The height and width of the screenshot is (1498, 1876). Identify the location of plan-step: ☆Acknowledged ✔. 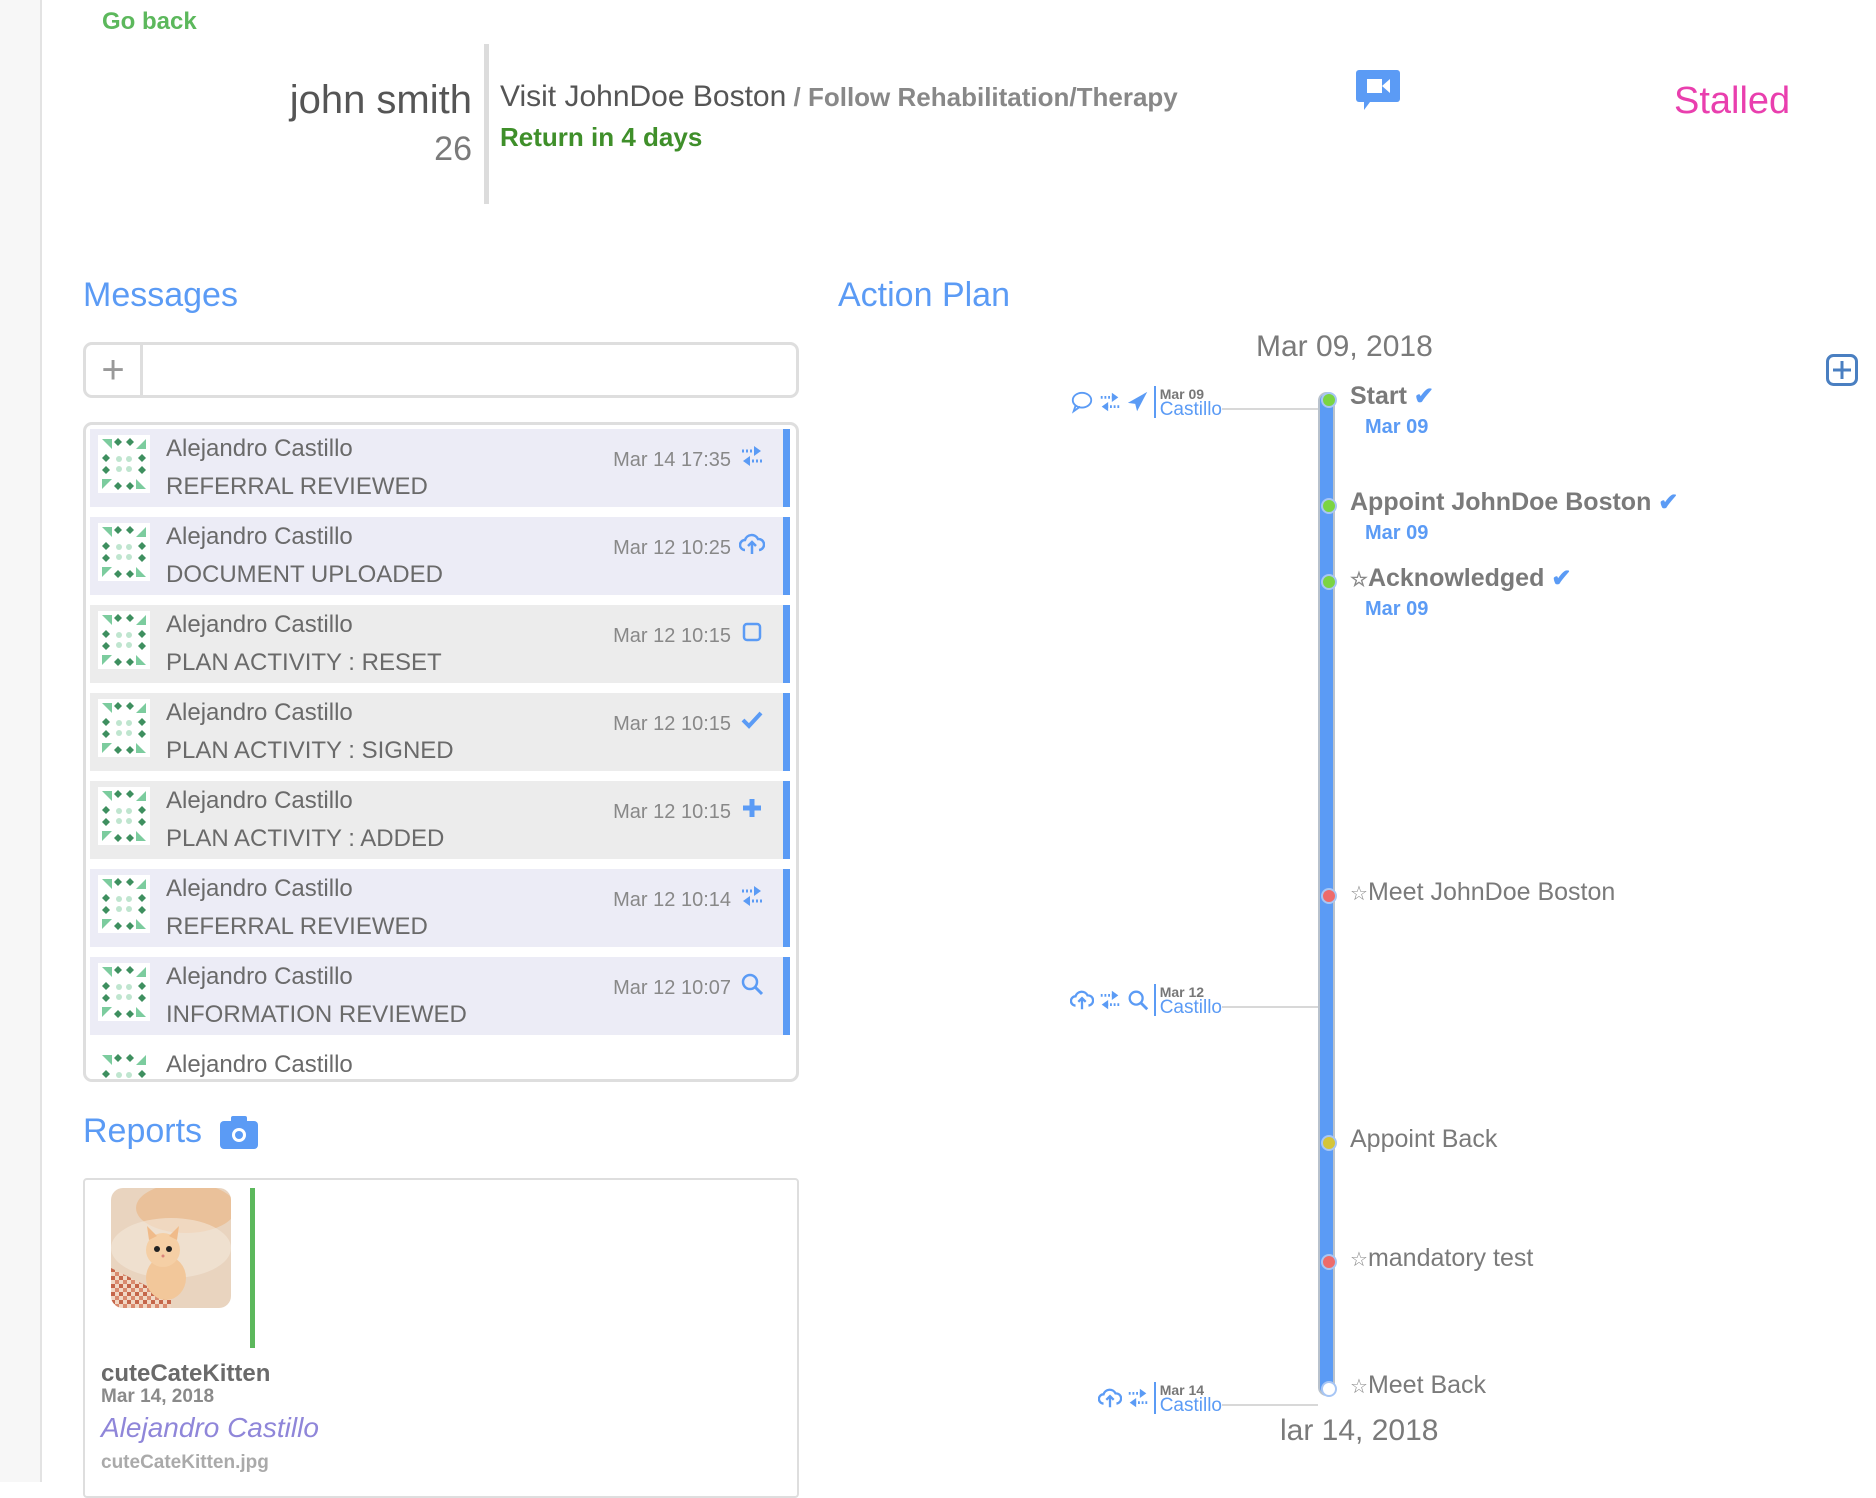
(1460, 578).